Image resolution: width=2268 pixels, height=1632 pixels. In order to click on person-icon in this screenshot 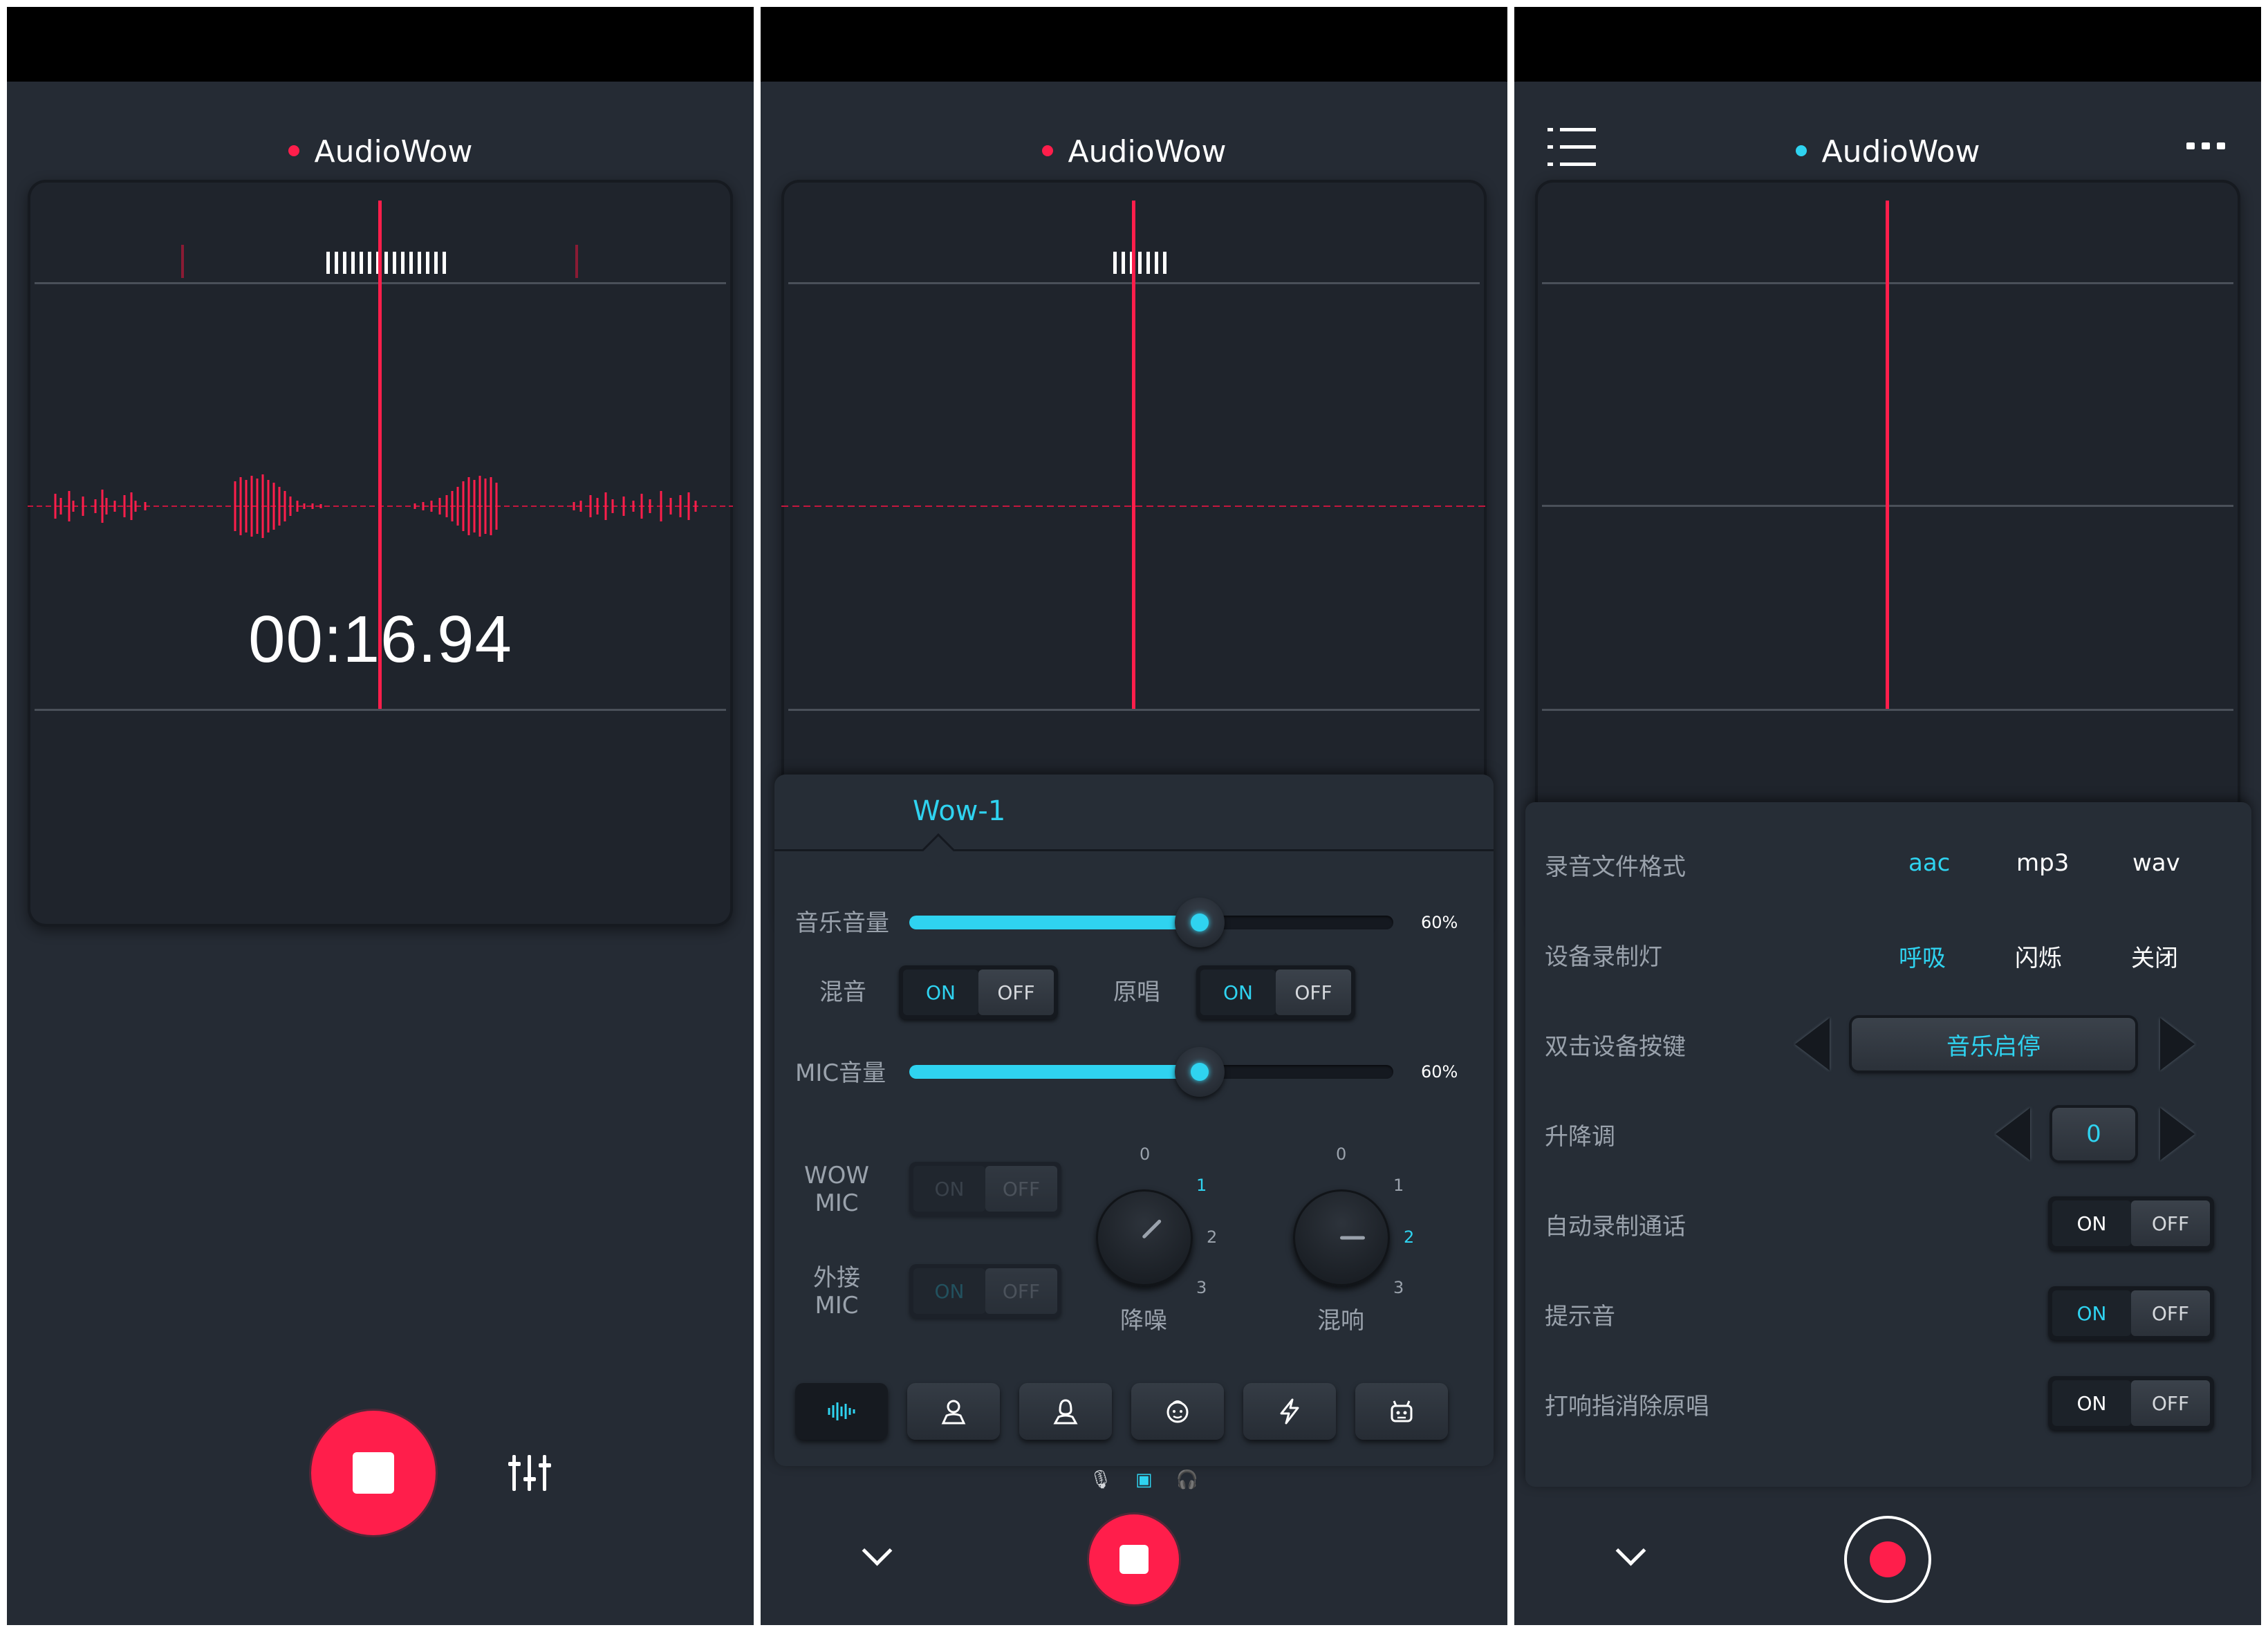, I will do `click(953, 1412)`.